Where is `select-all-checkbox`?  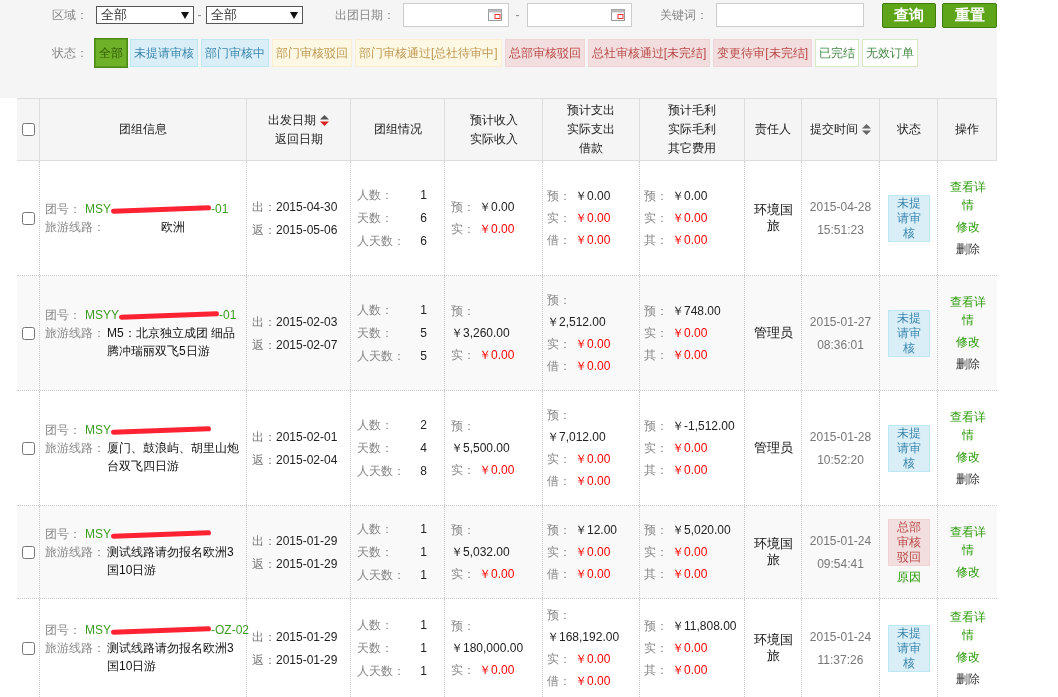
select-all-checkbox is located at coordinates (28, 129).